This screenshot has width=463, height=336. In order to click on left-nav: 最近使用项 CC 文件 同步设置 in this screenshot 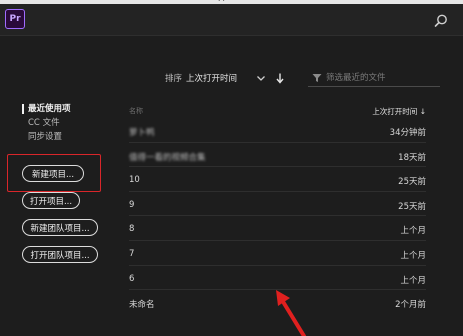, I will do `click(46, 123)`.